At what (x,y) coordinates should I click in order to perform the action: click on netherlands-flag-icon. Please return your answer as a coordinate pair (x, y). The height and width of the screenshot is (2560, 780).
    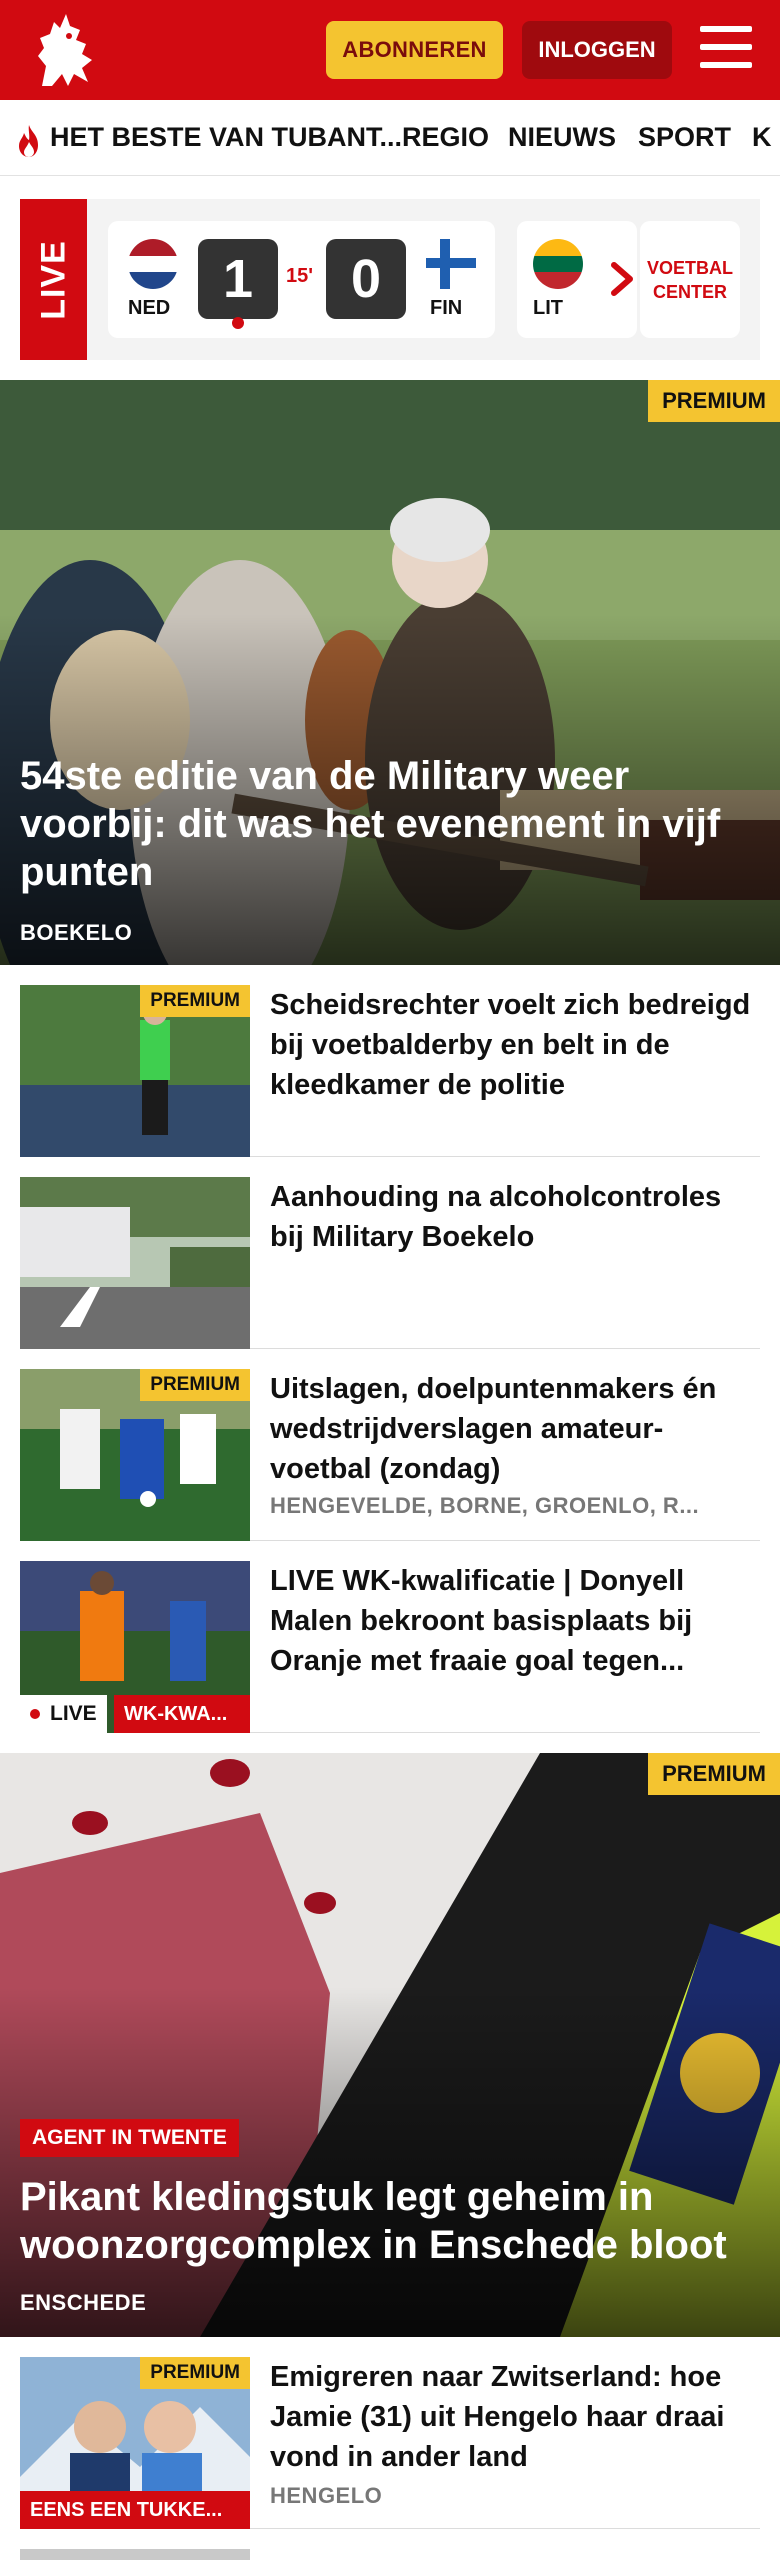
    Looking at the image, I should click on (153, 264).